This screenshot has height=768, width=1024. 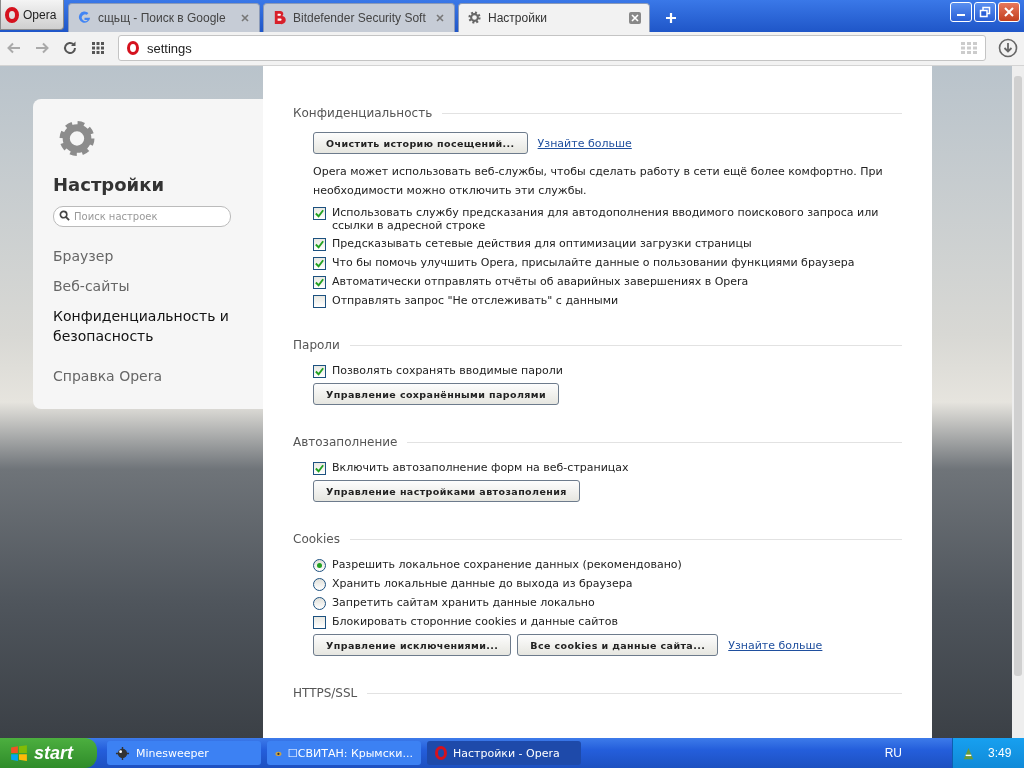 What do you see at coordinates (316, 539) in the screenshot?
I see `section-heading: Cookies` at bounding box center [316, 539].